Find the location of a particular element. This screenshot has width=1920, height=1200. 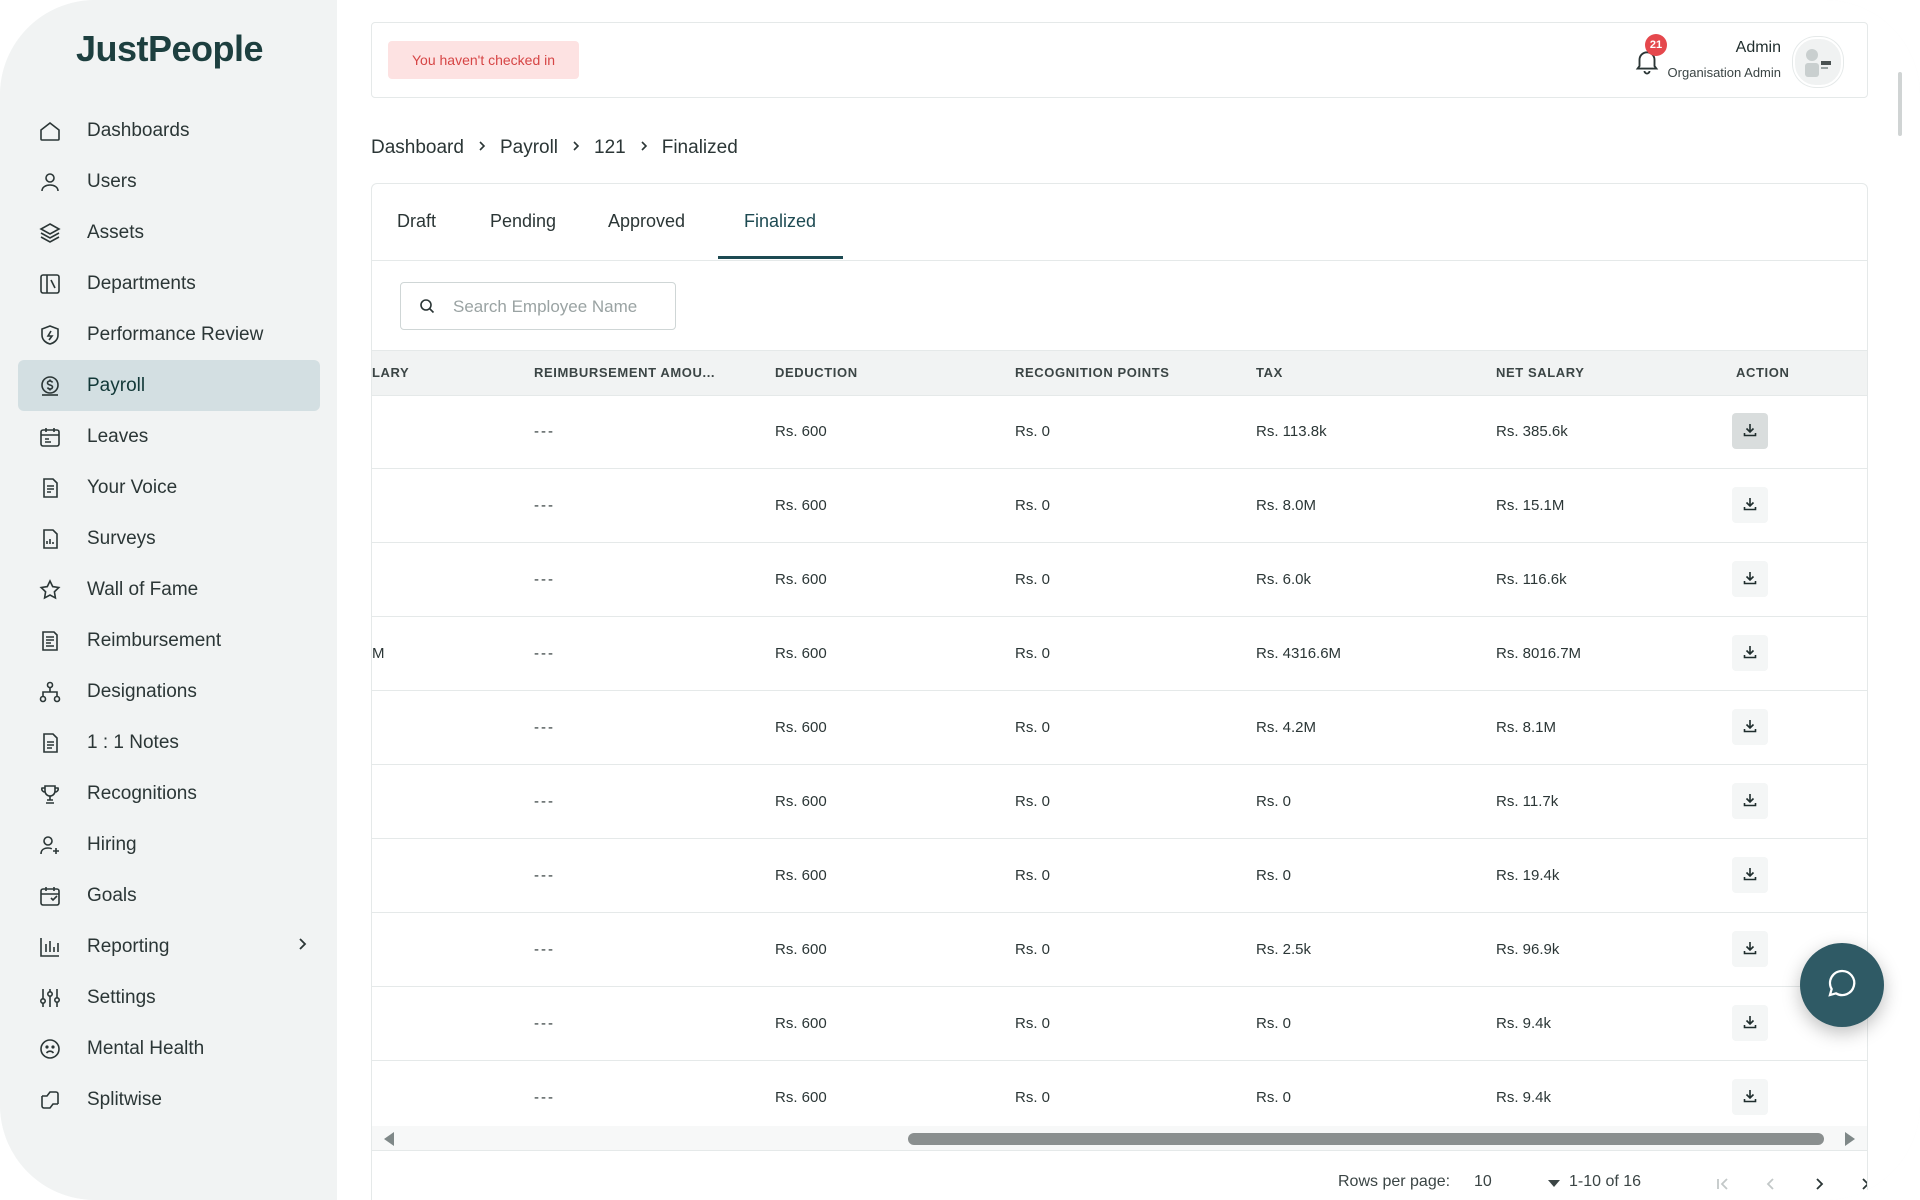

cell-net-salary: Rs. 8.1M is located at coordinates (1526, 727).